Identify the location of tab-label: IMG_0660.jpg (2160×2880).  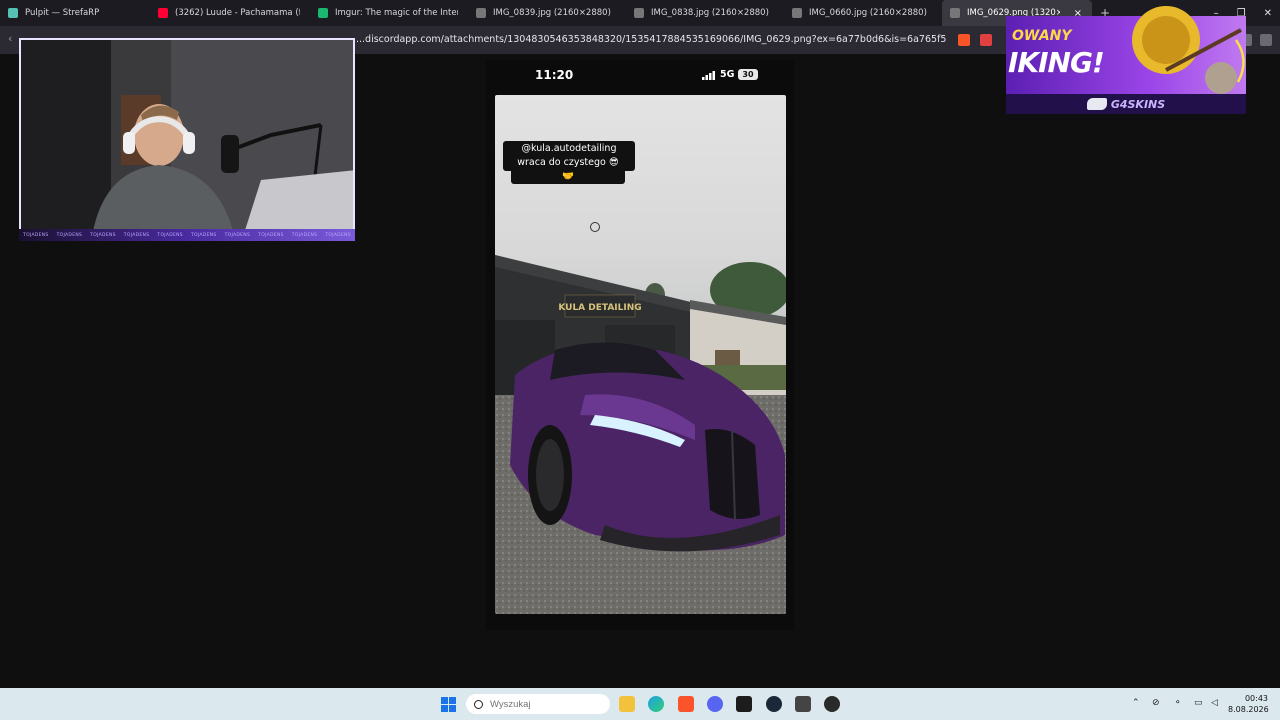
(868, 13).